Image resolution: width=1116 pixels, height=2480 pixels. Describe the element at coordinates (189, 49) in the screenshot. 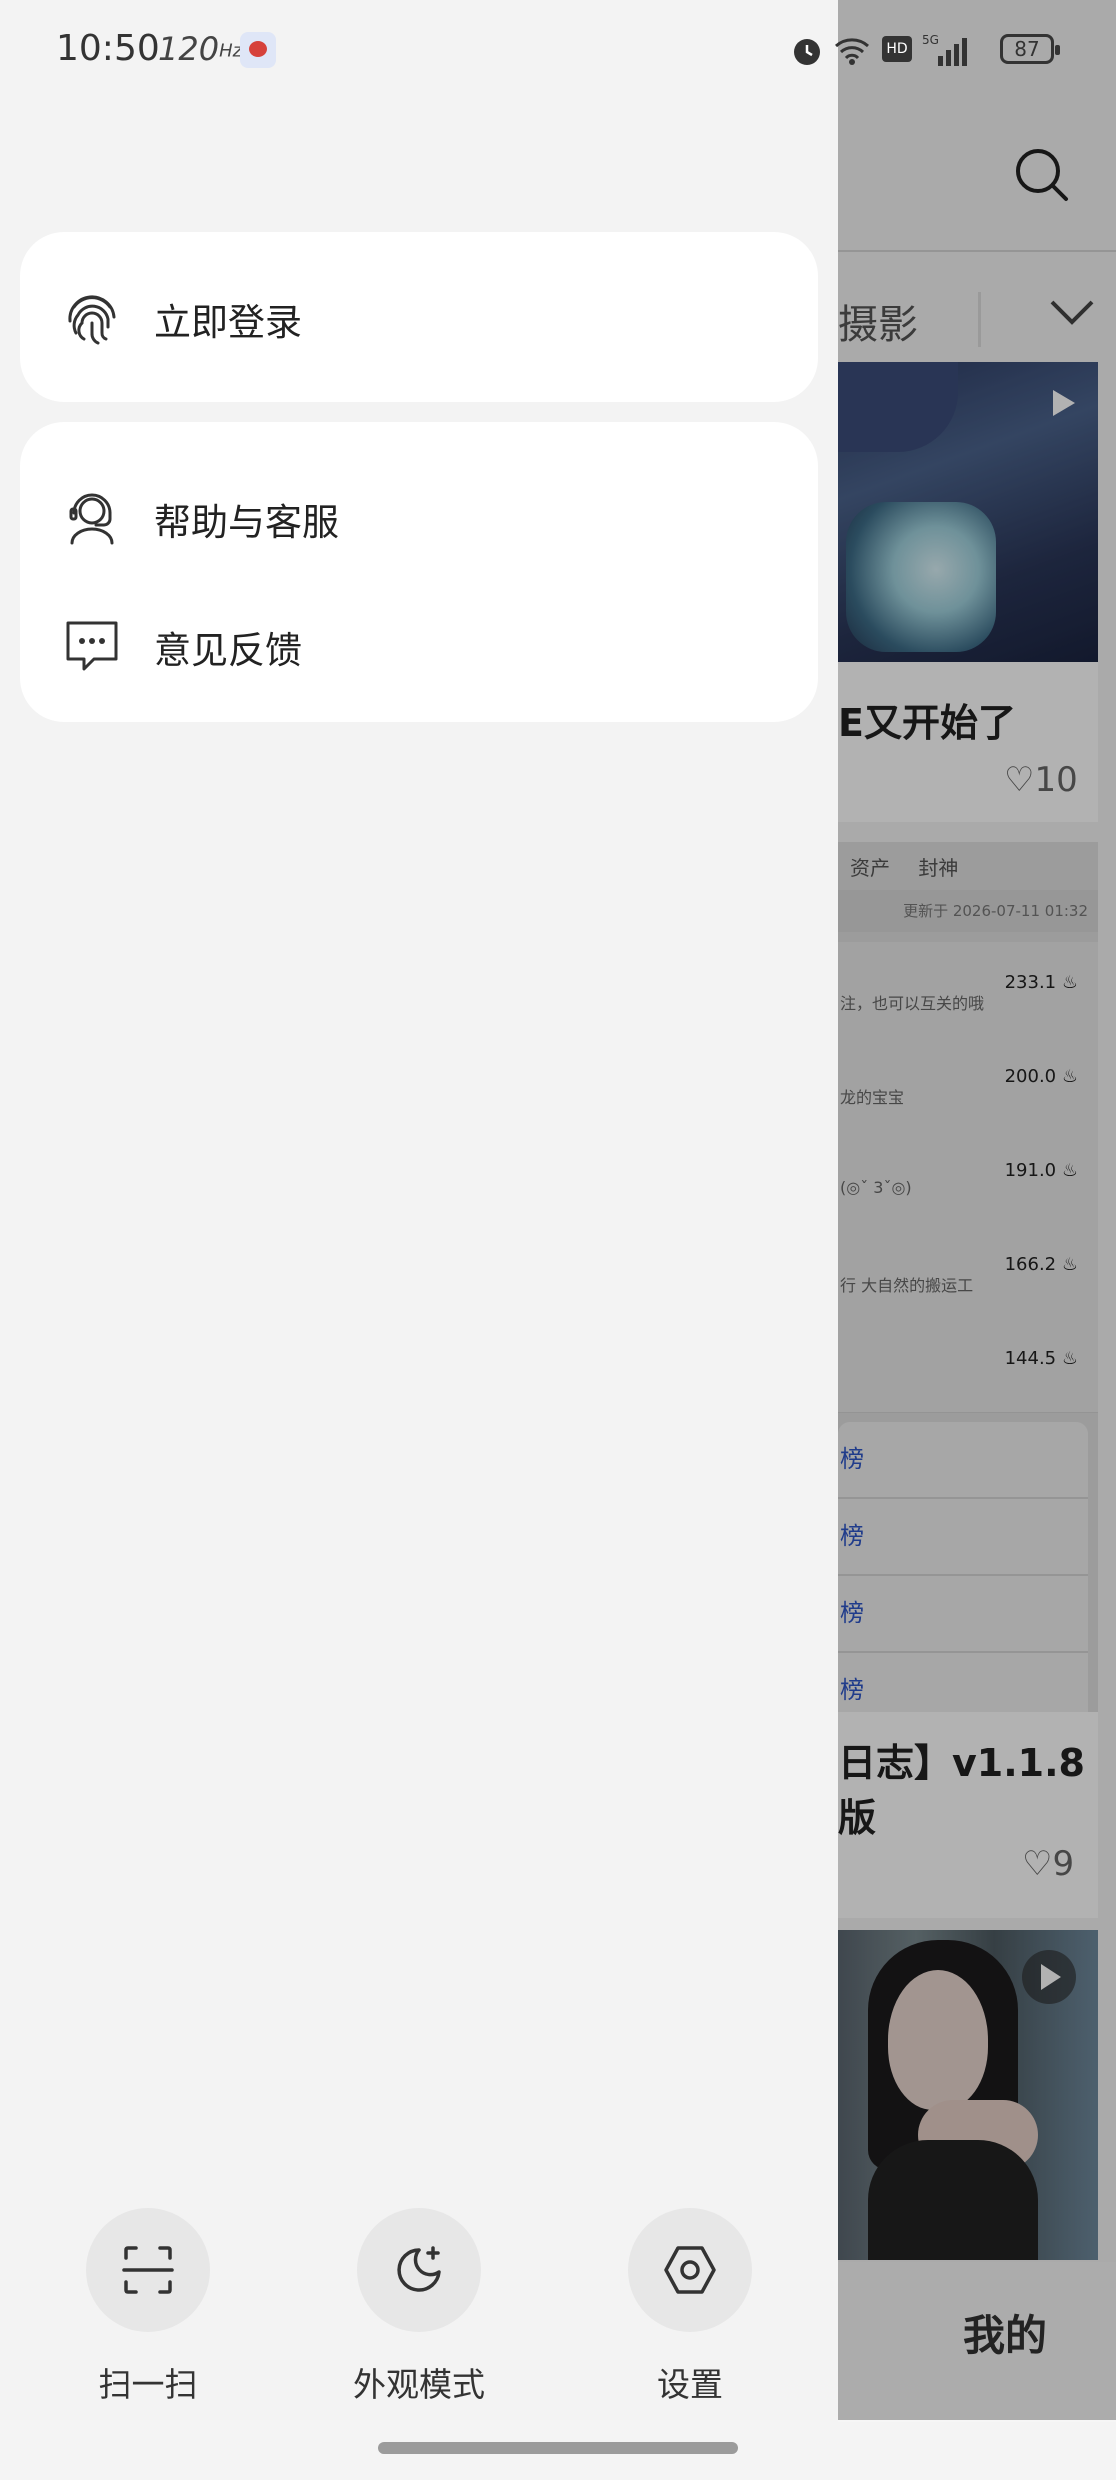

I see `refresh-rate-value: 120` at that location.